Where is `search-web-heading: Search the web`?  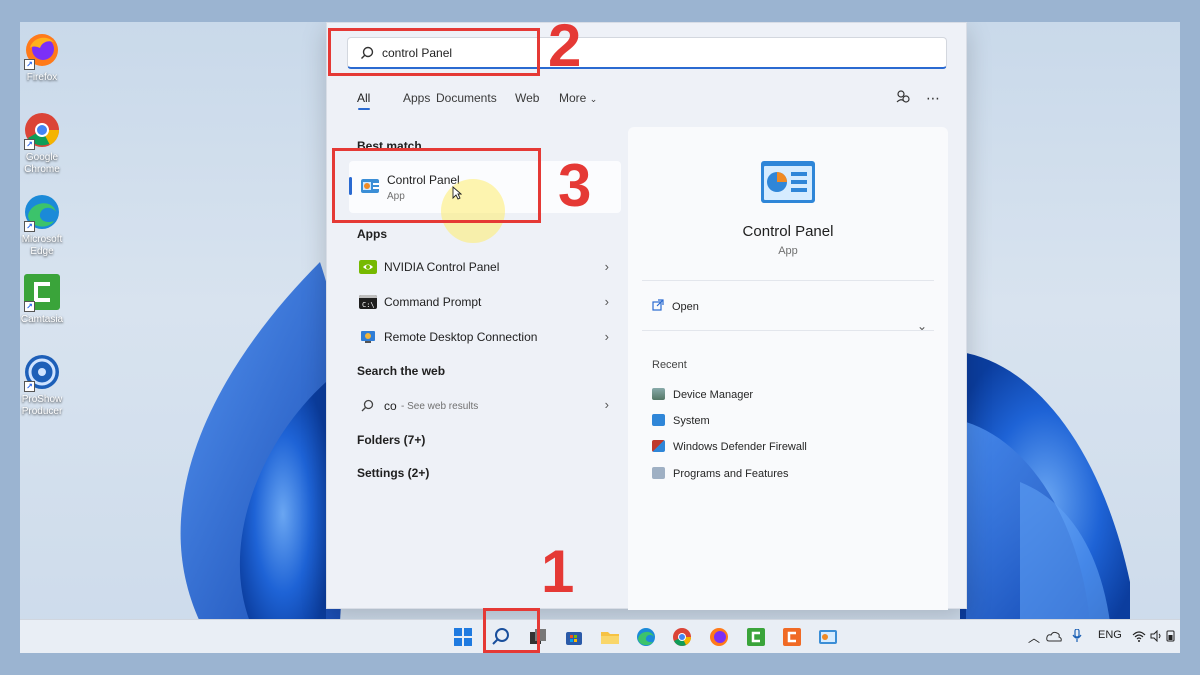 search-web-heading: Search the web is located at coordinates (401, 371).